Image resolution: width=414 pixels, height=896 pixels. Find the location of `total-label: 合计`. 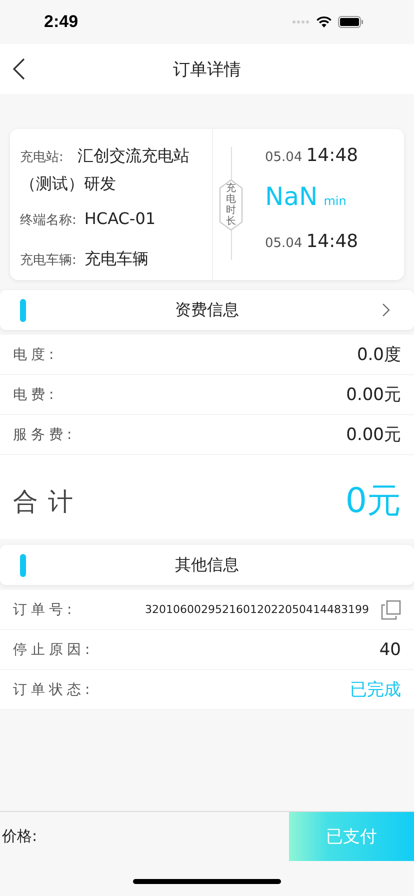

total-label: 合计 is located at coordinates (48, 502).